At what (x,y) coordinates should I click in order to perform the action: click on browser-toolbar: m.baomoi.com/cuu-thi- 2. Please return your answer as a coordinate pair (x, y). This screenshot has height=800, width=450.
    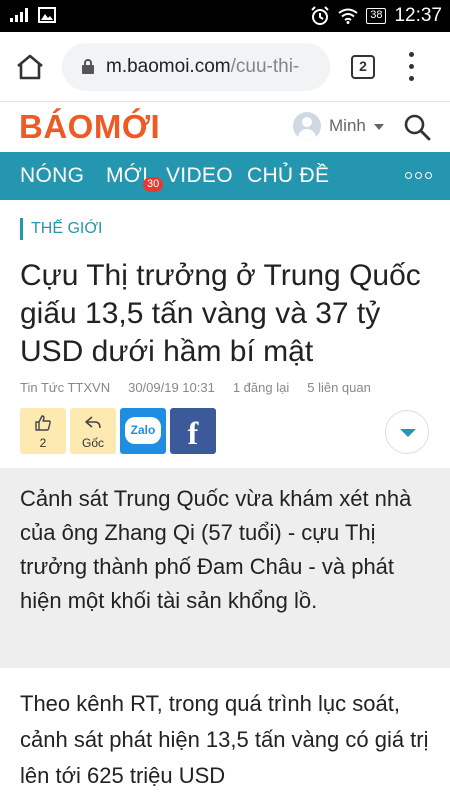
    Looking at the image, I should click on (225, 67).